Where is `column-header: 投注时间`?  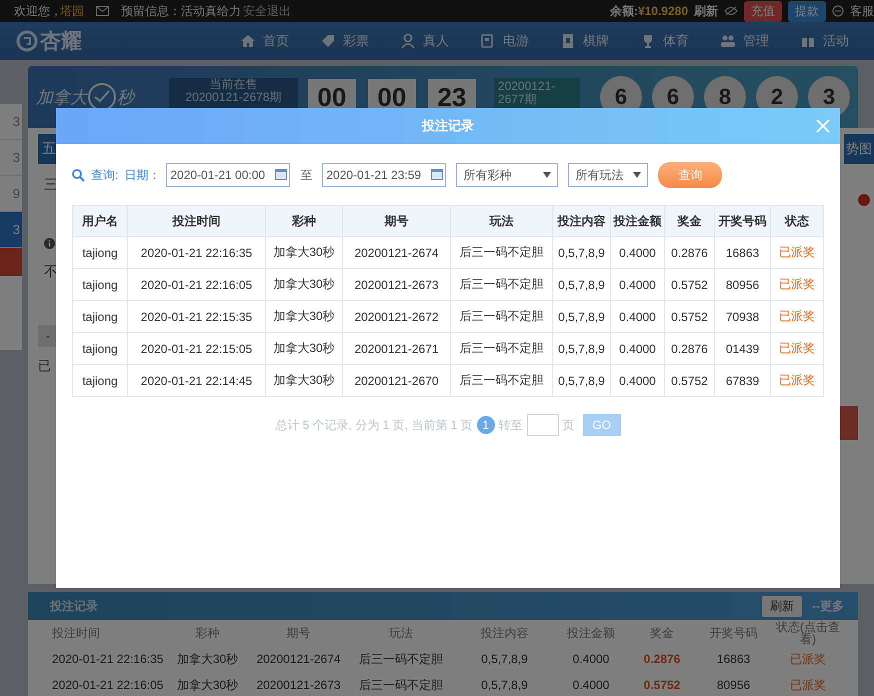 column-header: 投注时间 is located at coordinates (197, 221).